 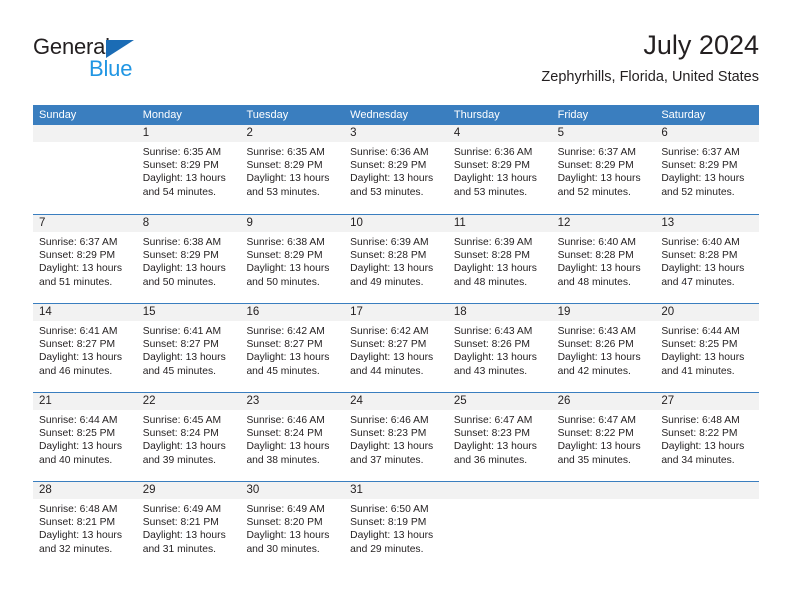 I want to click on sunset-text: Sunset: 8:24 PM, so click(x=180, y=434).